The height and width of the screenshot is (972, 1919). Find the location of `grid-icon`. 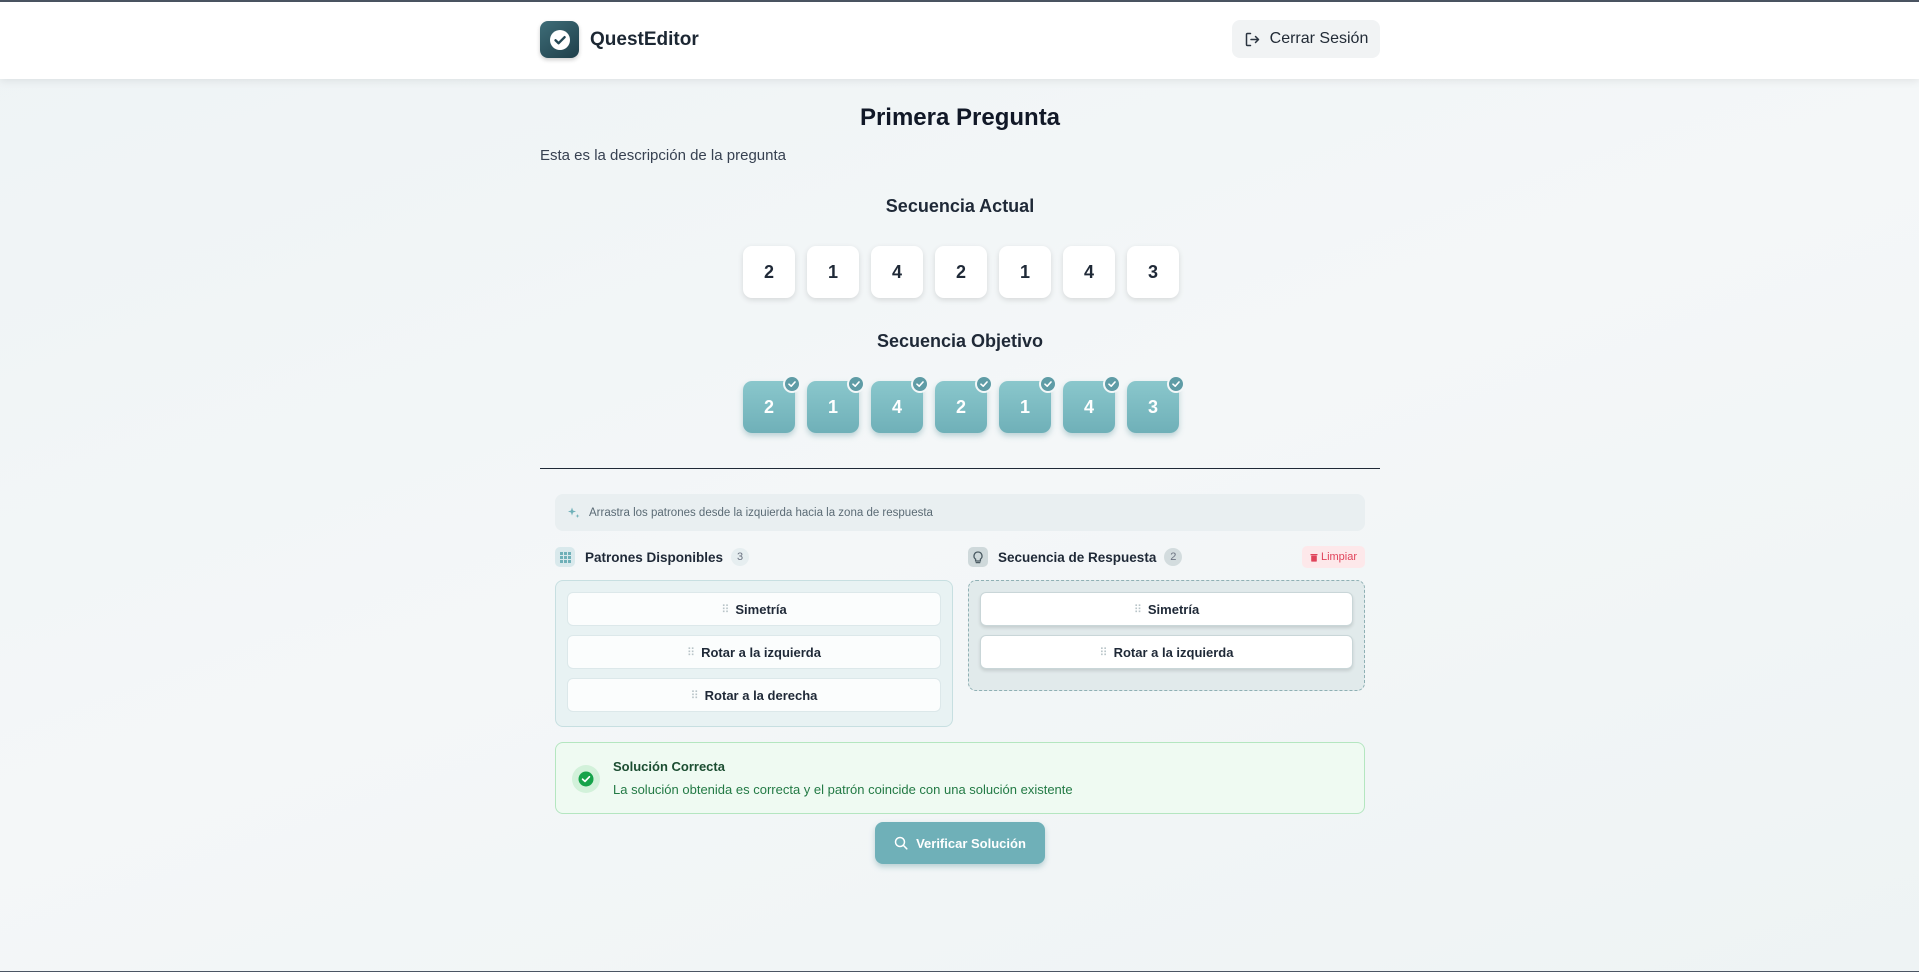

grid-icon is located at coordinates (565, 557).